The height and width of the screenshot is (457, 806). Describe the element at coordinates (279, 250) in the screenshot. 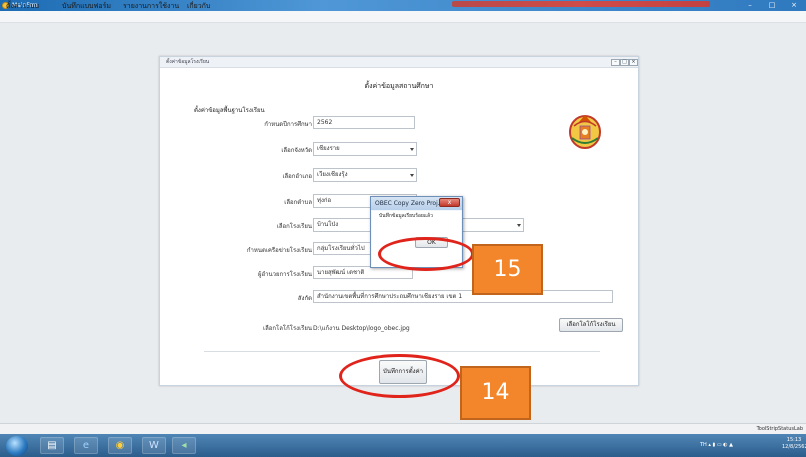

I see `network-label: กำหนดเครือข่ายโรงเรียน` at that location.